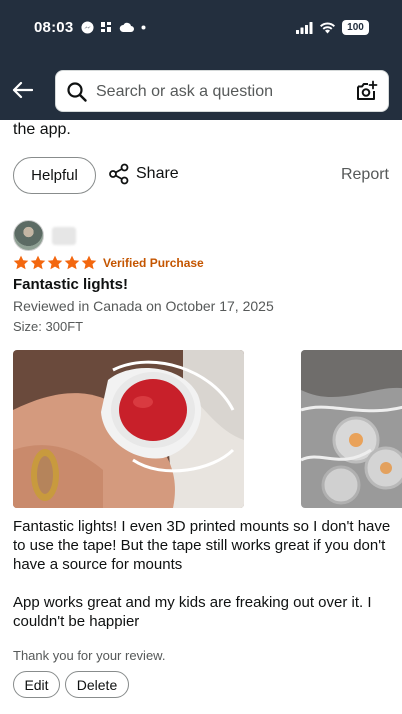 This screenshot has width=402, height=714. I want to click on dot-icon, so click(143, 27).